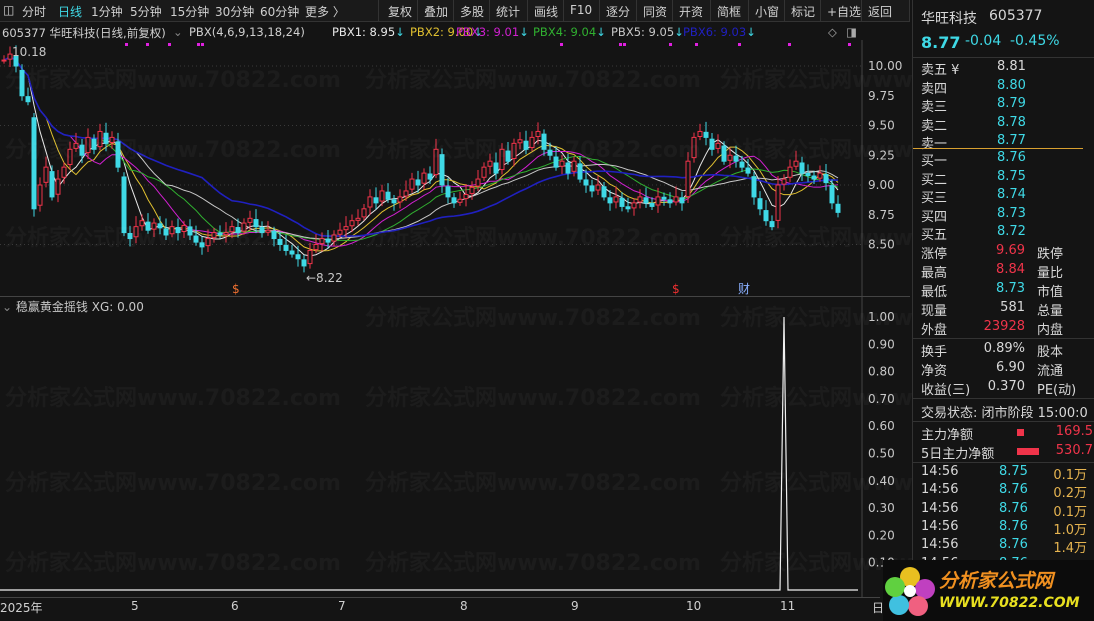  I want to click on bid-row: 买一 8.76, so click(1003, 159).